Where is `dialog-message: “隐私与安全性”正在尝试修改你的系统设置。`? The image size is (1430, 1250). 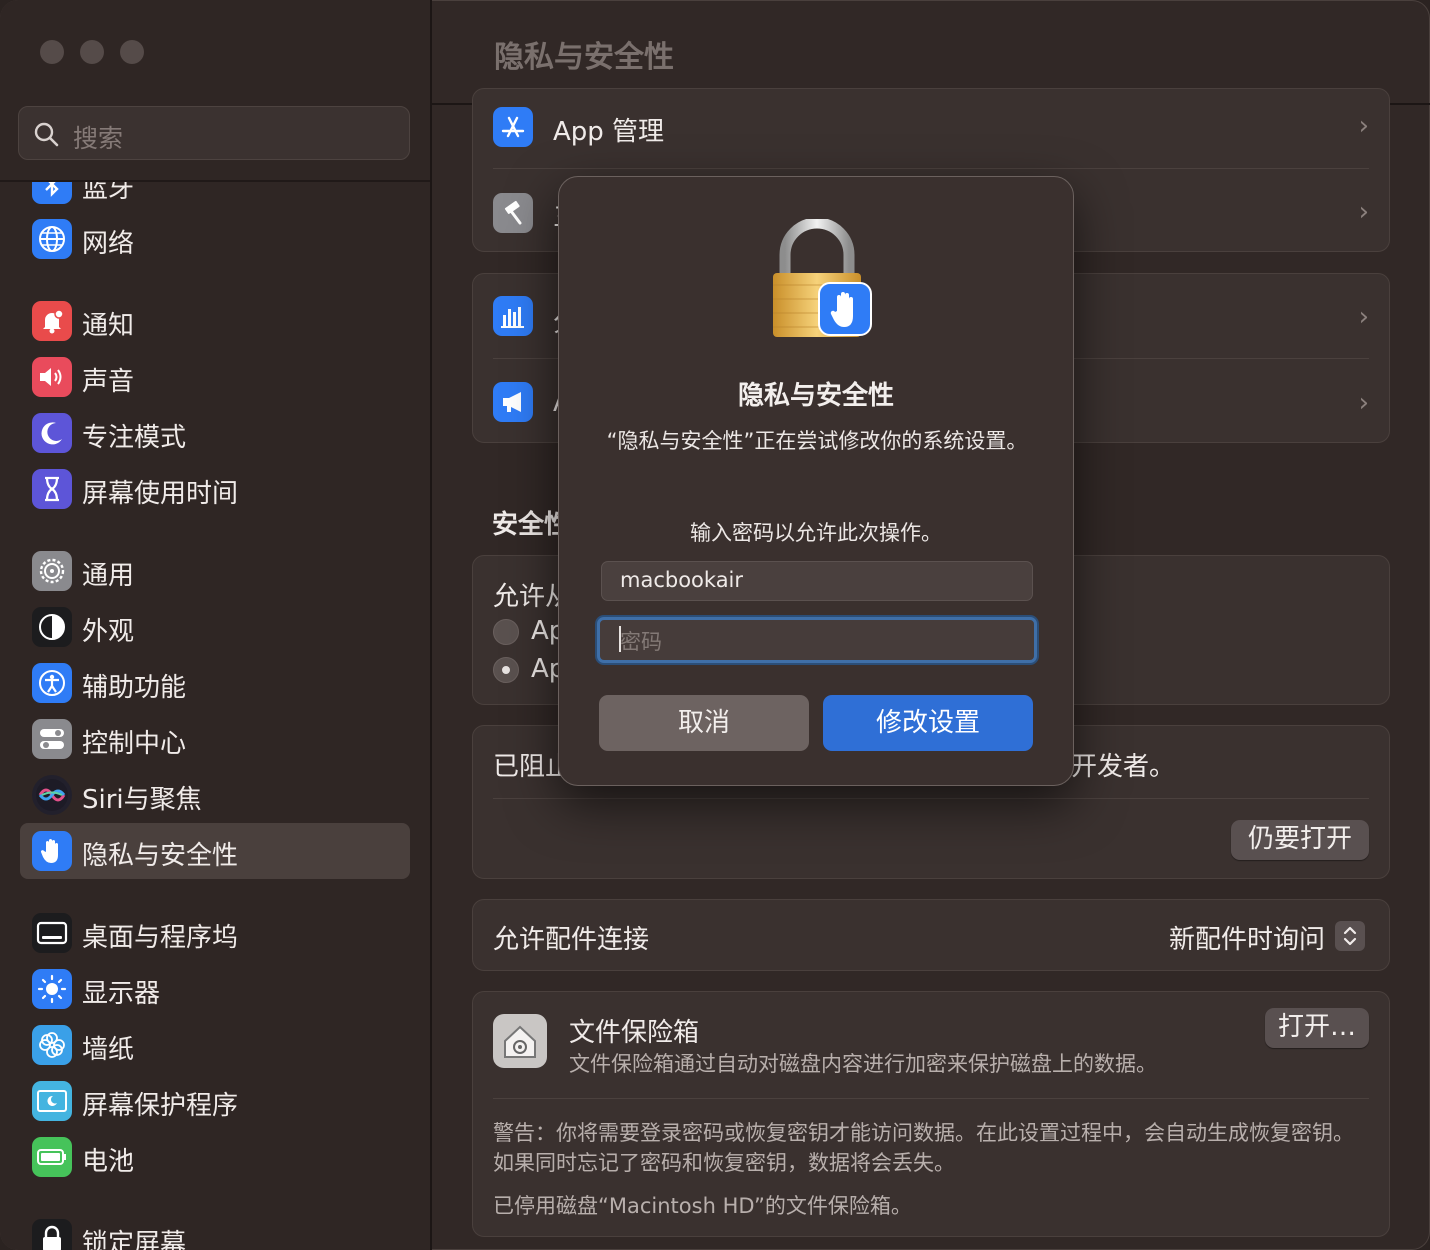
dialog-message: “隐私与安全性”正在尝试修改你的系统设置。 is located at coordinates (817, 441).